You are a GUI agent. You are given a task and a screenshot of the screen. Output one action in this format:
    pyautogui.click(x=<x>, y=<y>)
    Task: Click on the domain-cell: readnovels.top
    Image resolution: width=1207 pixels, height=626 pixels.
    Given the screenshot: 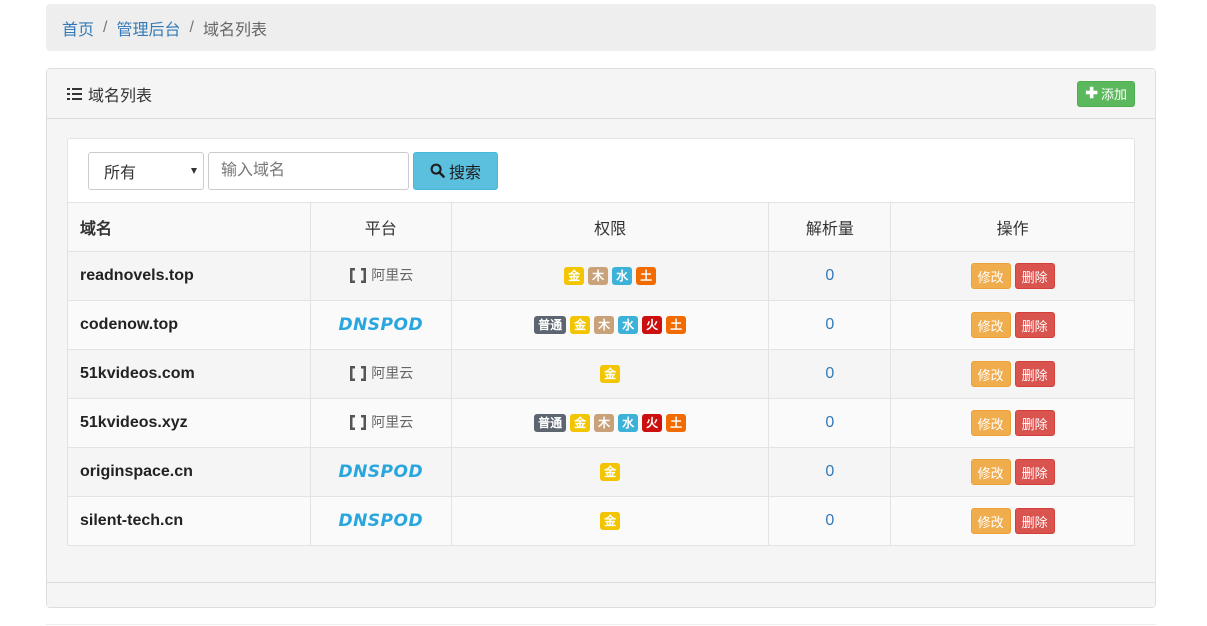 What is the action you would take?
    pyautogui.click(x=189, y=276)
    